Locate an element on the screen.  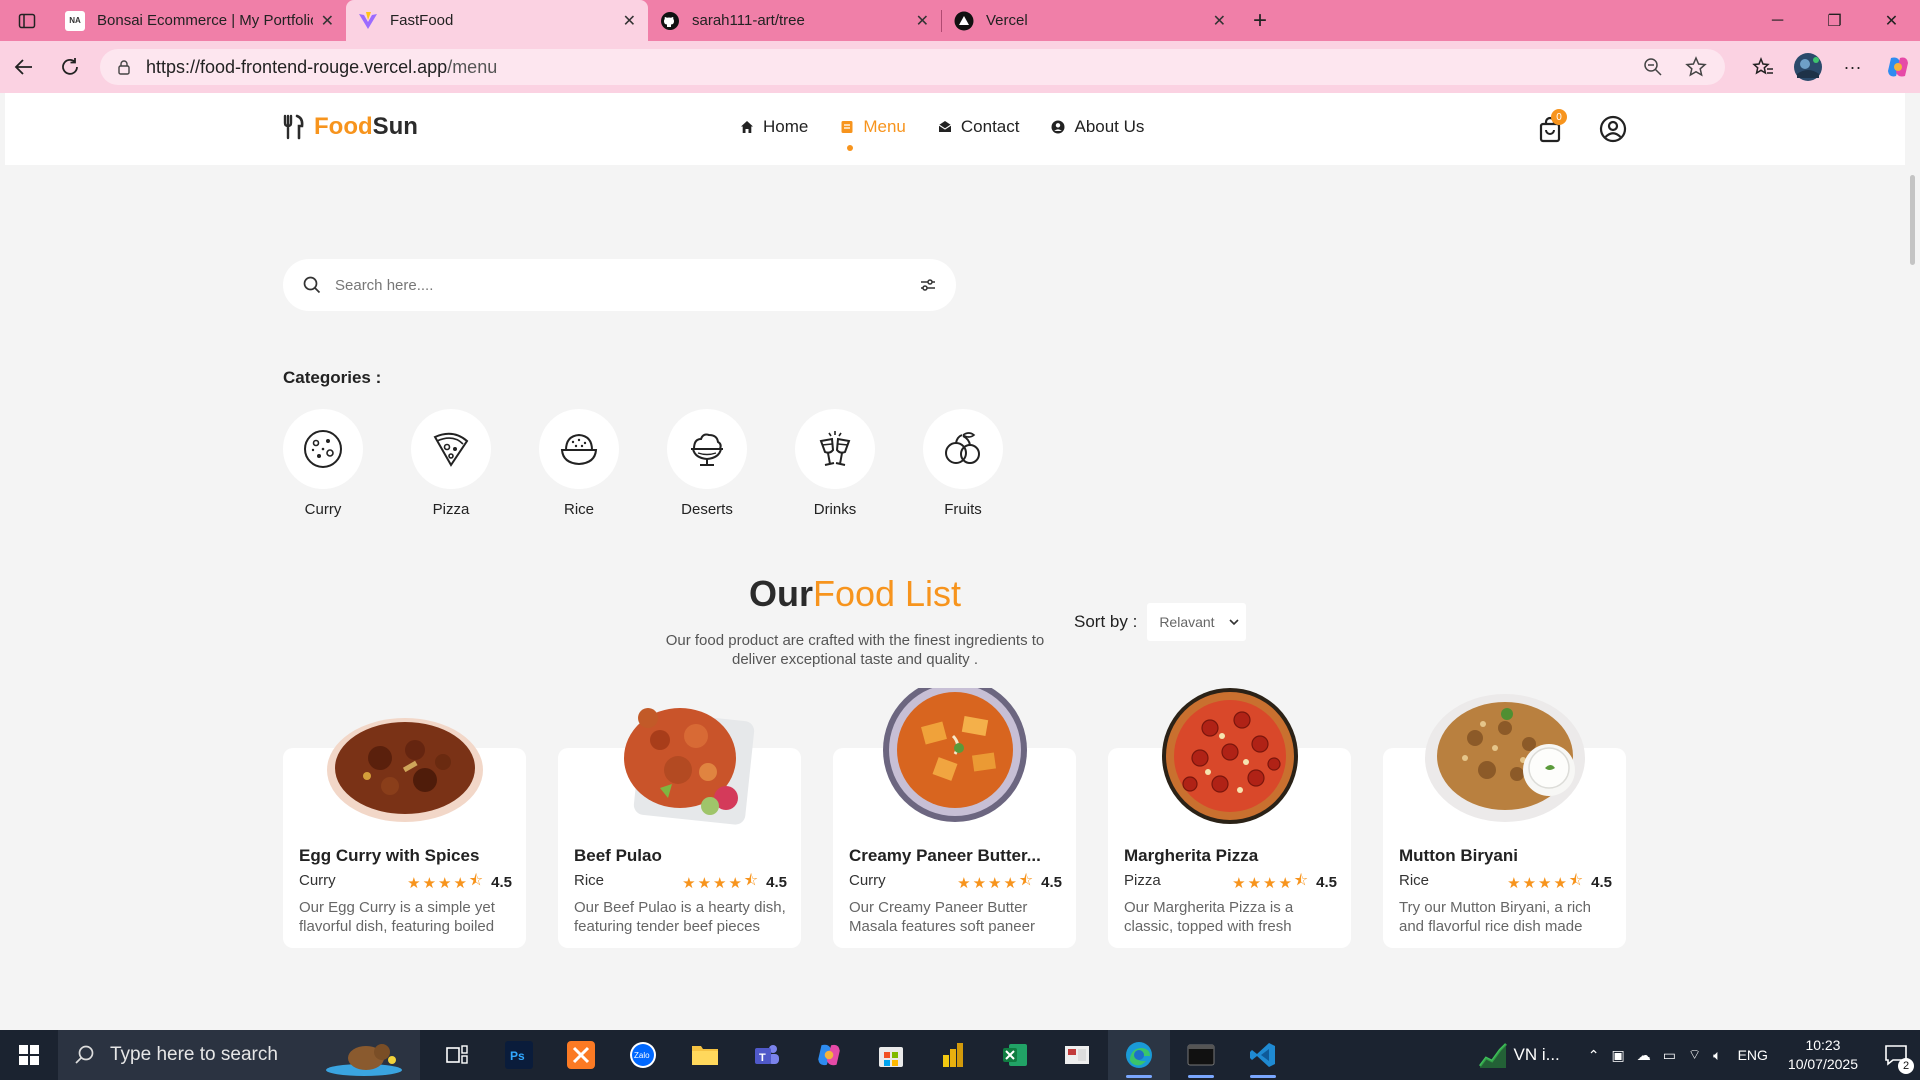
cart-button: 0 is located at coordinates (1551, 127).